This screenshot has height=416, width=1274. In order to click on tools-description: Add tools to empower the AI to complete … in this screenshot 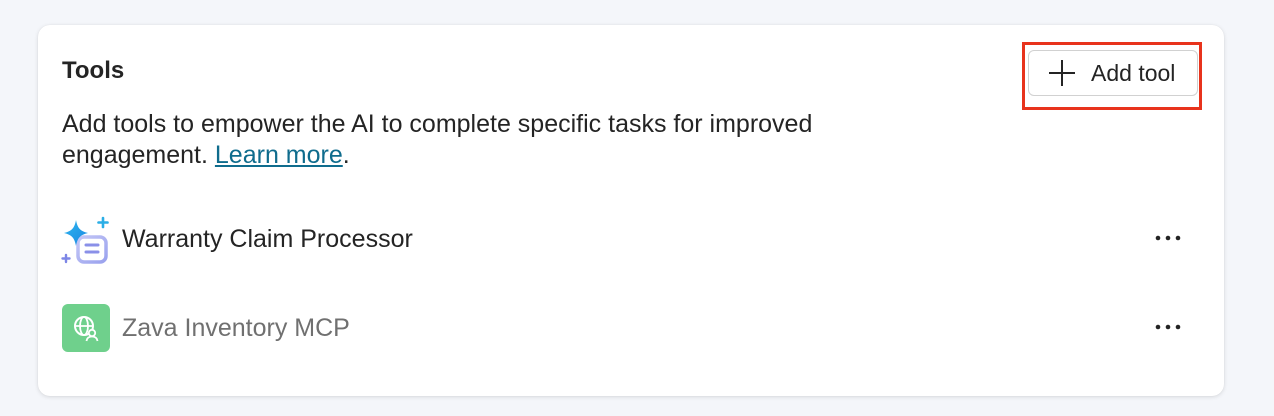, I will do `click(502, 140)`.